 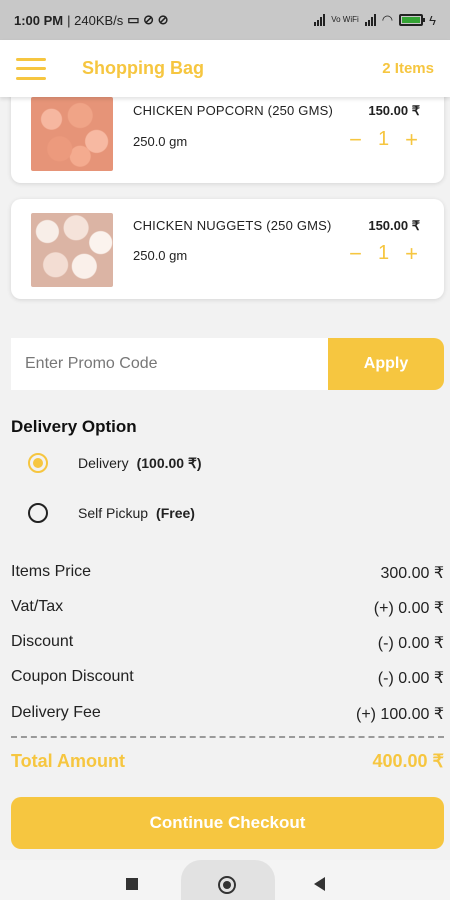 I want to click on page-title: Shopping Bag, so click(x=143, y=68).